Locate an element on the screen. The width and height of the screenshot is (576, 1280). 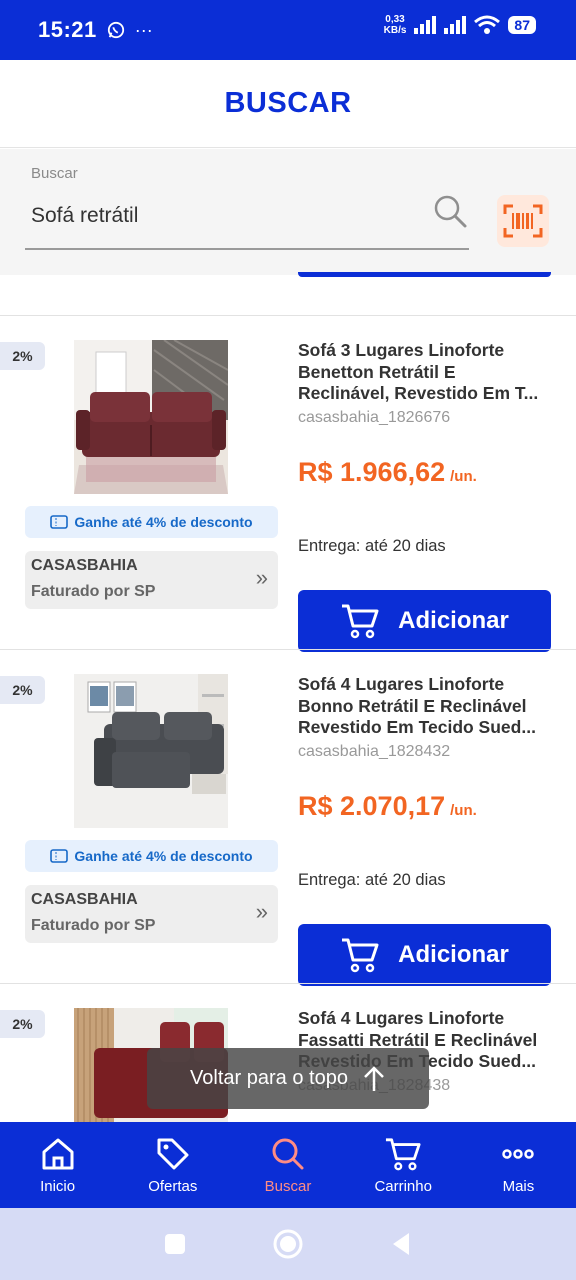
wifi-icon is located at coordinates (487, 24).